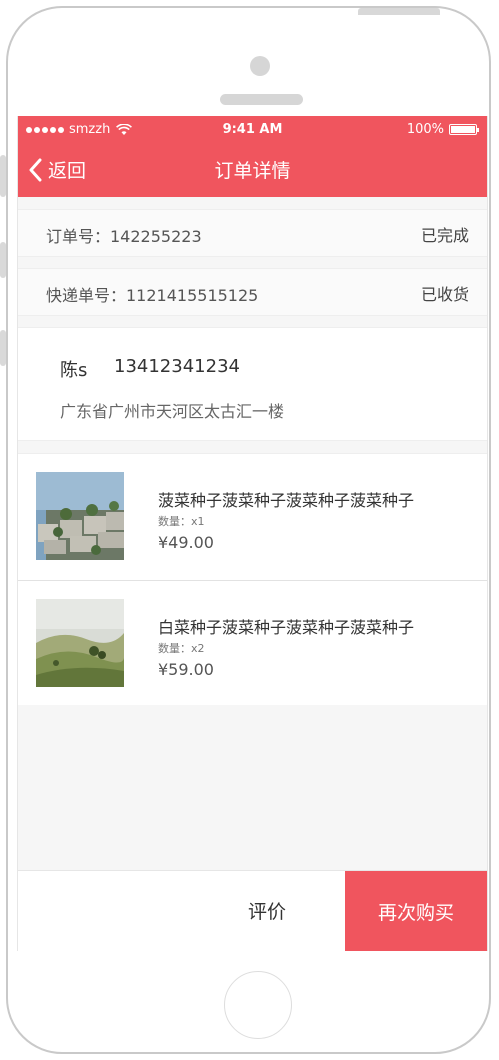 The image size is (499, 1060). Describe the element at coordinates (181, 648) in the screenshot. I see `product-quantity: 数量：x2` at that location.